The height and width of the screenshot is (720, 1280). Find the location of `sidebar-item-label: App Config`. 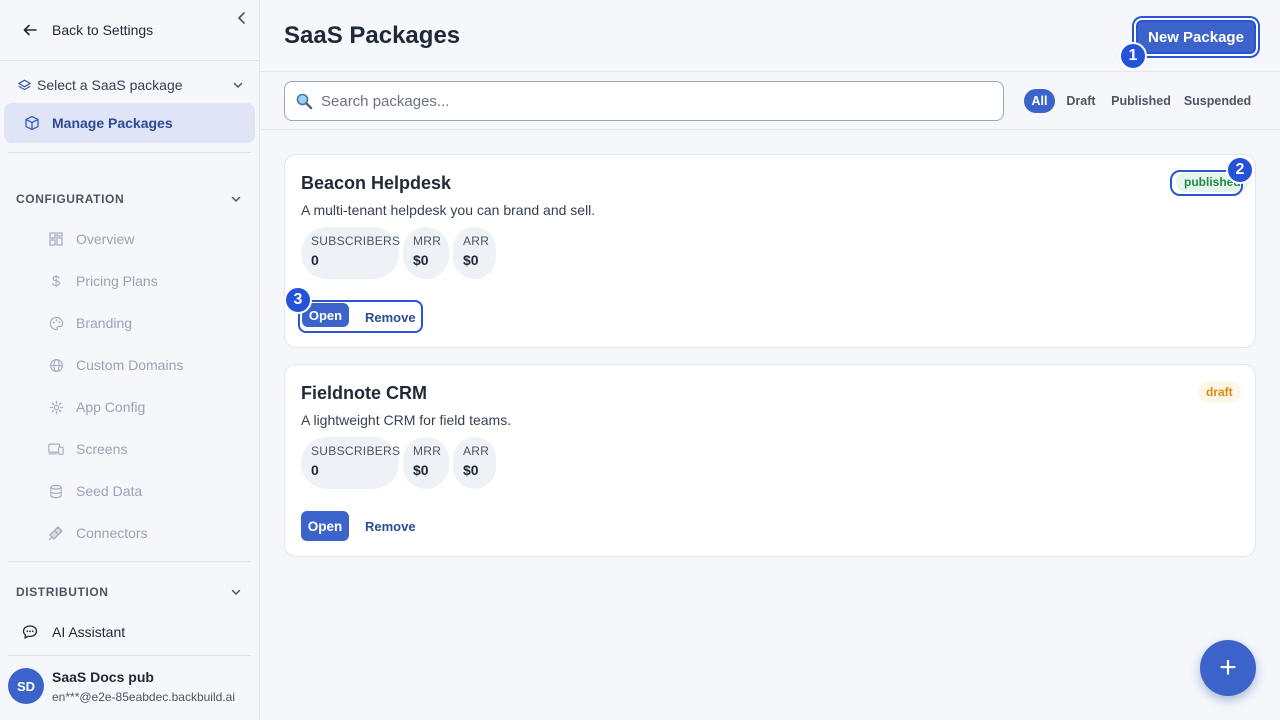

sidebar-item-label: App Config is located at coordinates (111, 407).